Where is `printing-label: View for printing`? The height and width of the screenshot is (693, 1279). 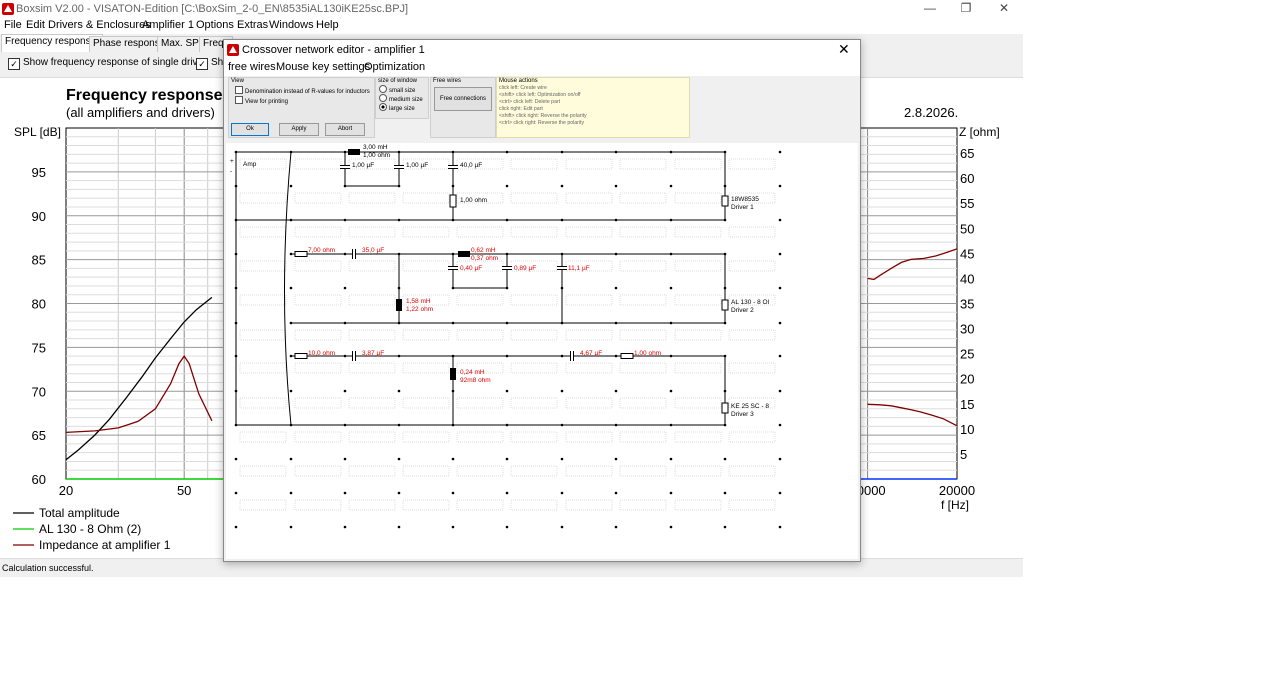 printing-label: View for printing is located at coordinates (266, 102).